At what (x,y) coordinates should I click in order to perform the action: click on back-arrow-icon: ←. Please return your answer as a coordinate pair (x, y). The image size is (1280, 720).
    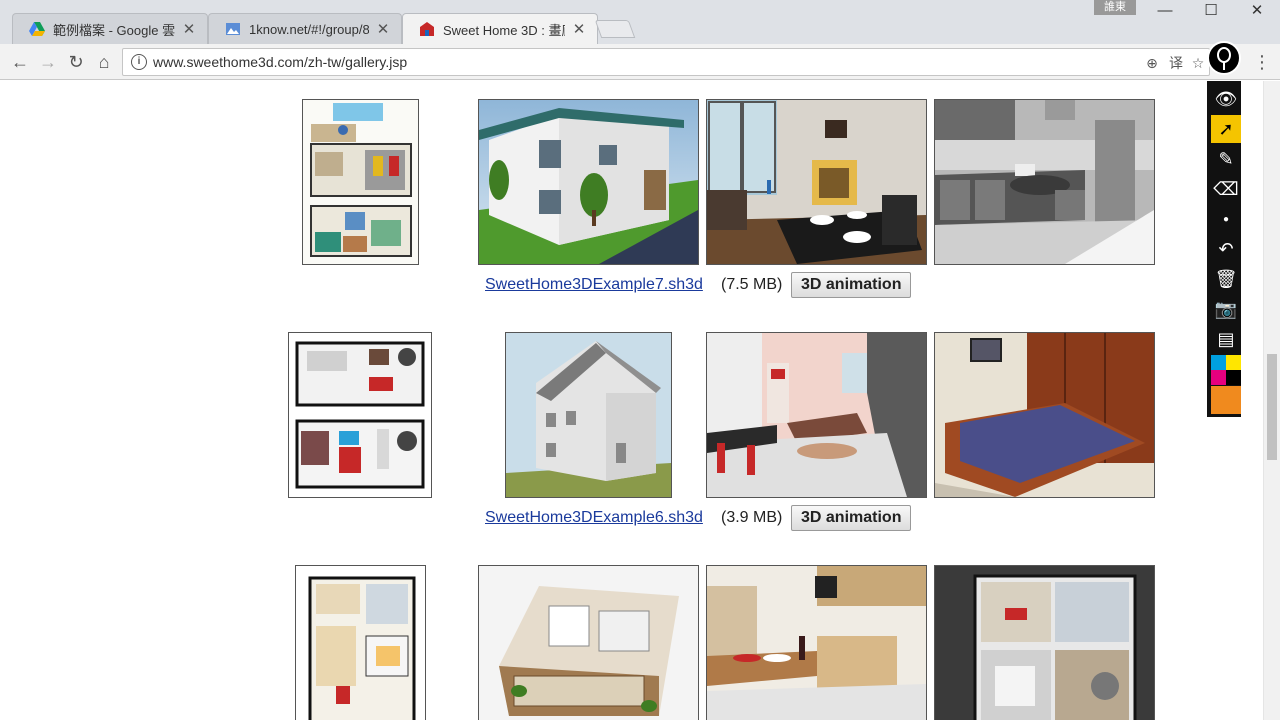
    Looking at the image, I should click on (20, 62).